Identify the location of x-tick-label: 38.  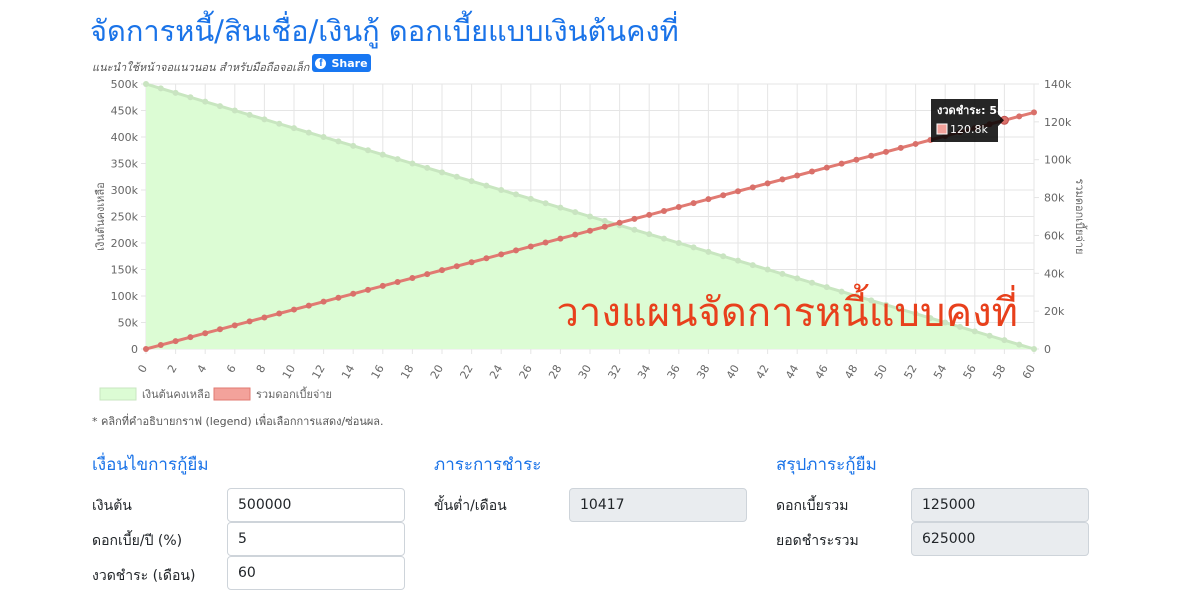
(703, 372).